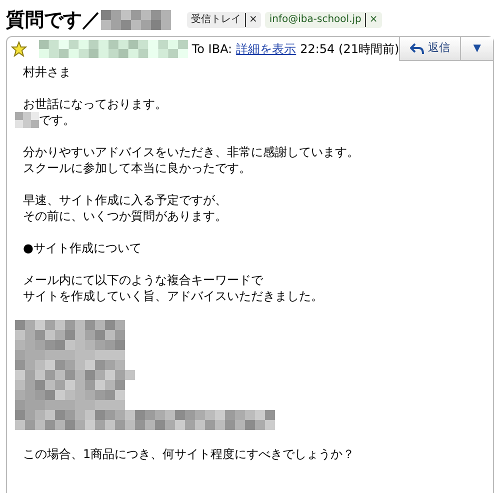  What do you see at coordinates (125, 200) in the screenshot?
I see `body-text: 早速、サイト作成に入る予定ですが、` at bounding box center [125, 200].